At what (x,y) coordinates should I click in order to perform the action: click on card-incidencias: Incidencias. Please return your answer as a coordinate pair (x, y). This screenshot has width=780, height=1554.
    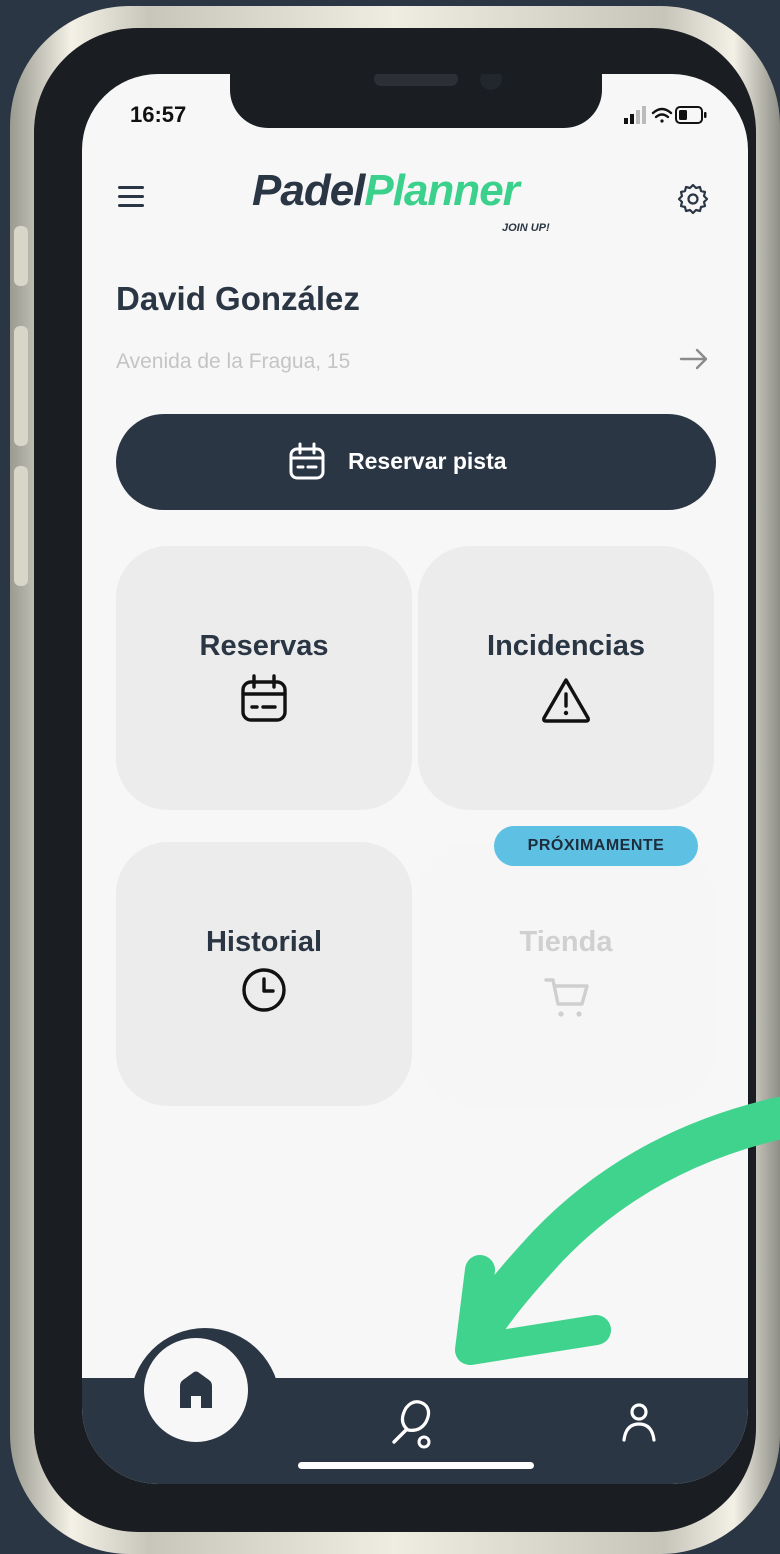
    Looking at the image, I should click on (566, 678).